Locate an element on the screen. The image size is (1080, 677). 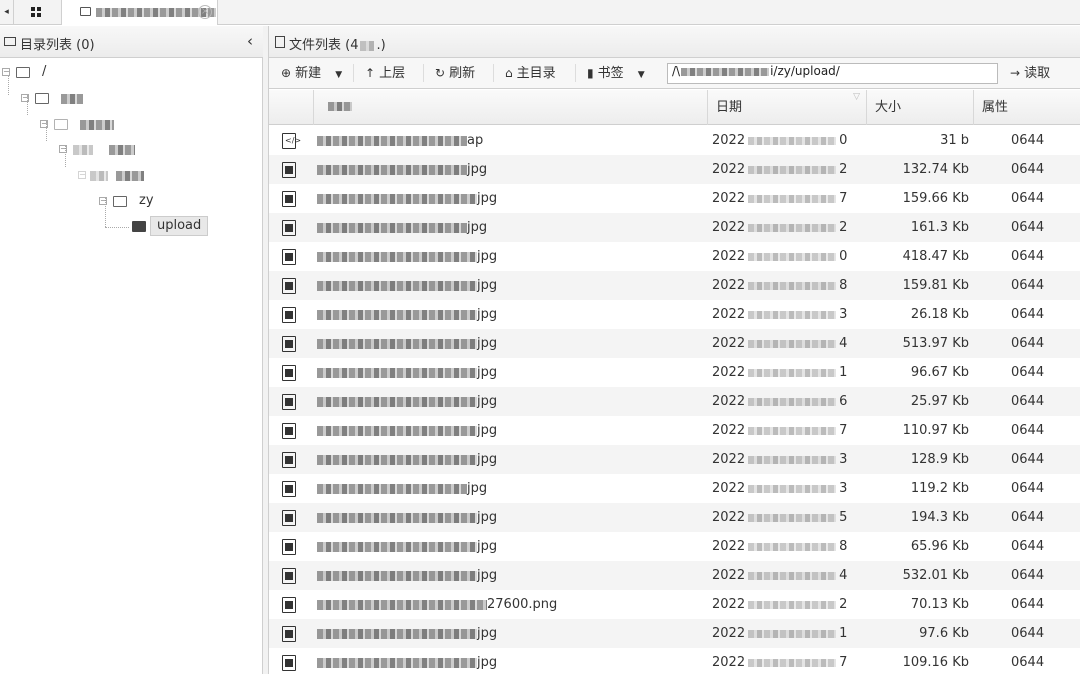
path-input: /\ i/zy/upload/ is located at coordinates (832, 73).